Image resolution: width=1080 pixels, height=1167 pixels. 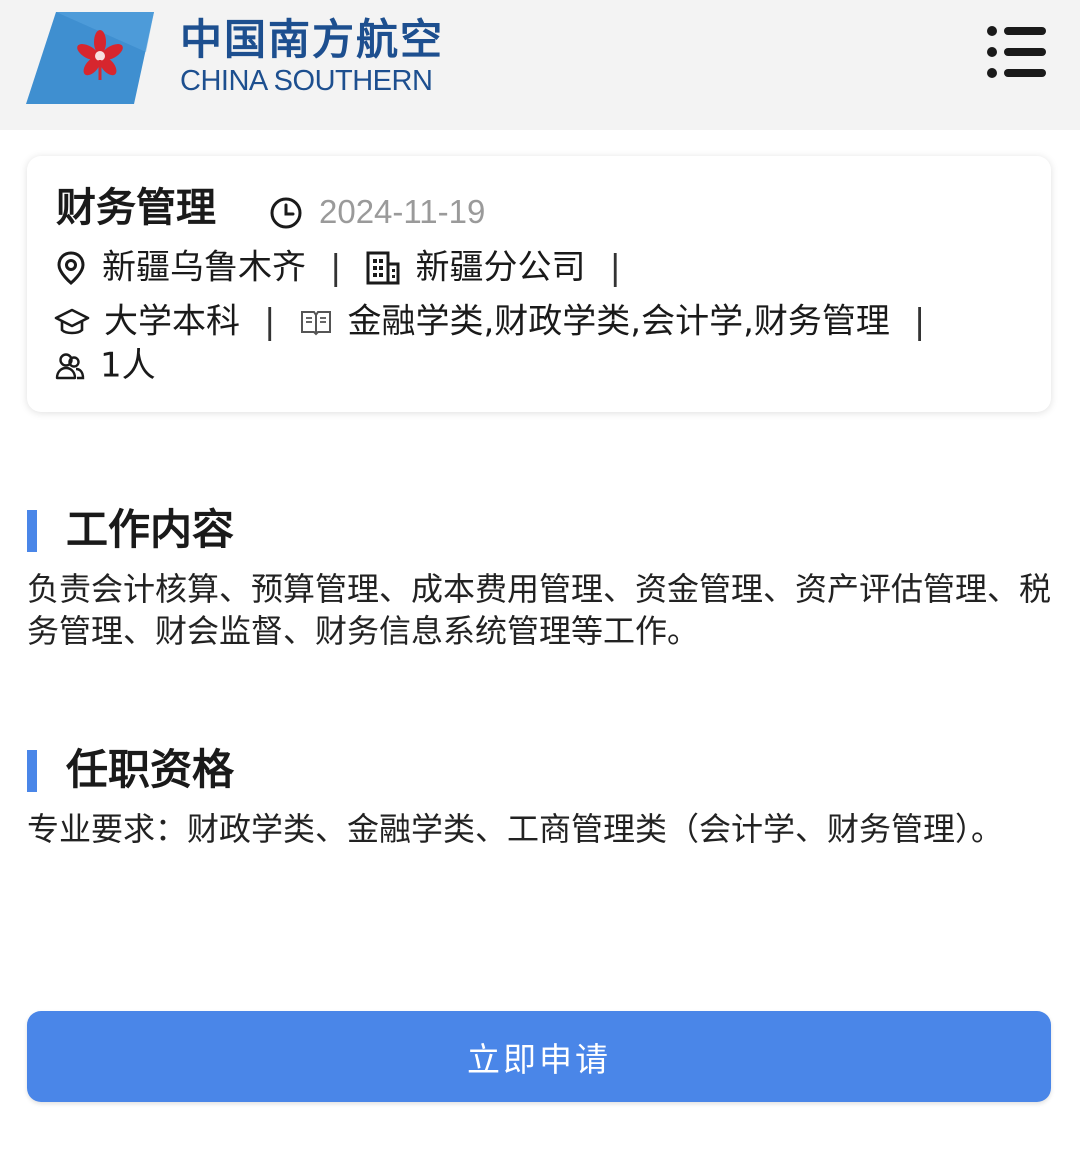 What do you see at coordinates (500, 267) in the screenshot?
I see `job-company: 新疆分公司` at bounding box center [500, 267].